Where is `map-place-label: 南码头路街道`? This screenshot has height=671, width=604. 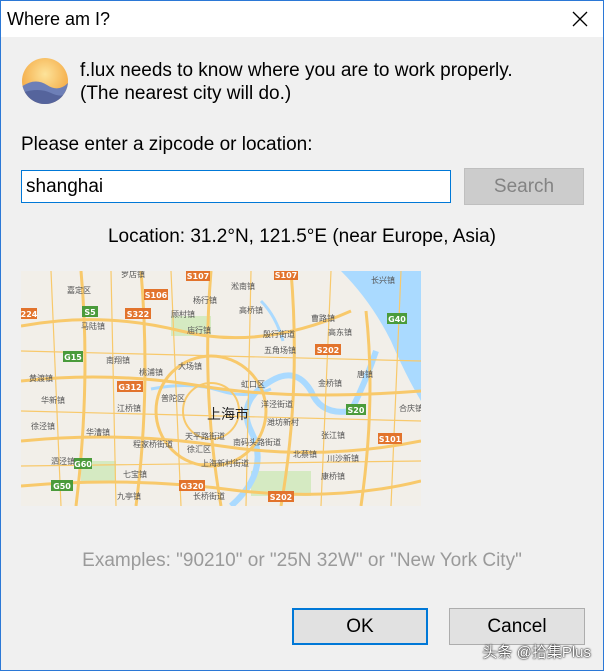
map-place-label: 南码头路街道 is located at coordinates (257, 442).